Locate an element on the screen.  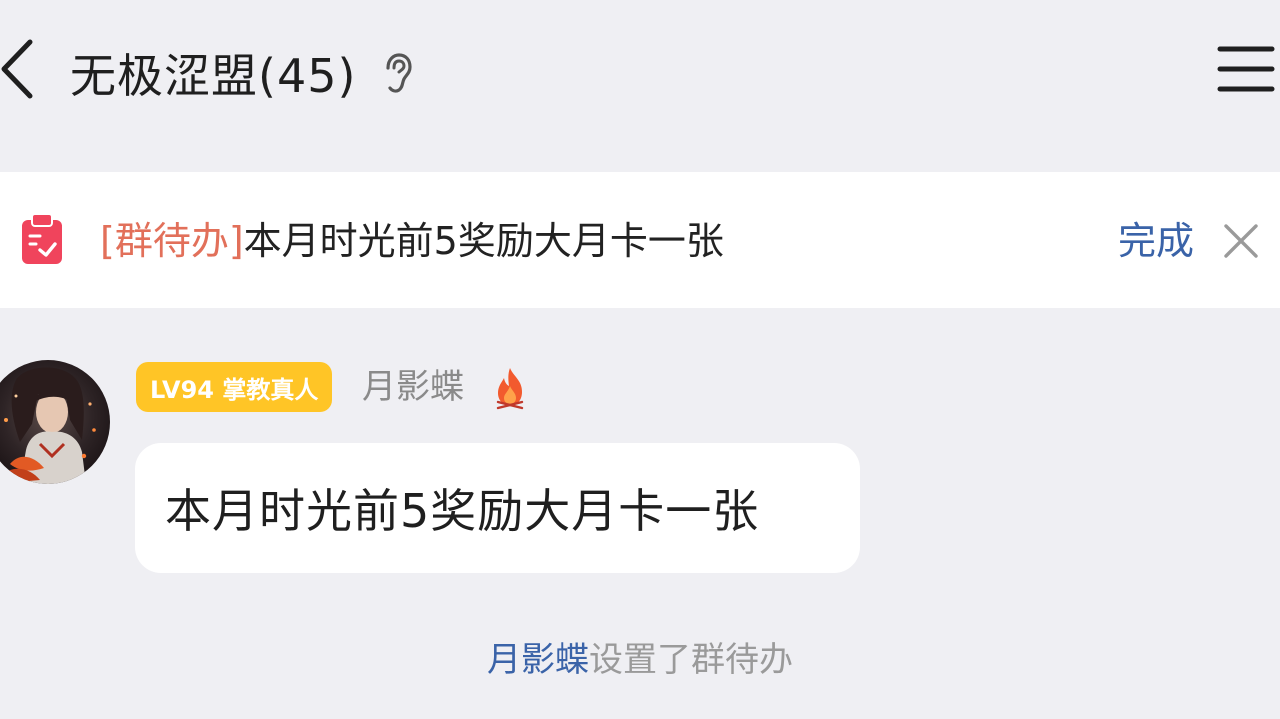
back-button is located at coordinates (20, 69).